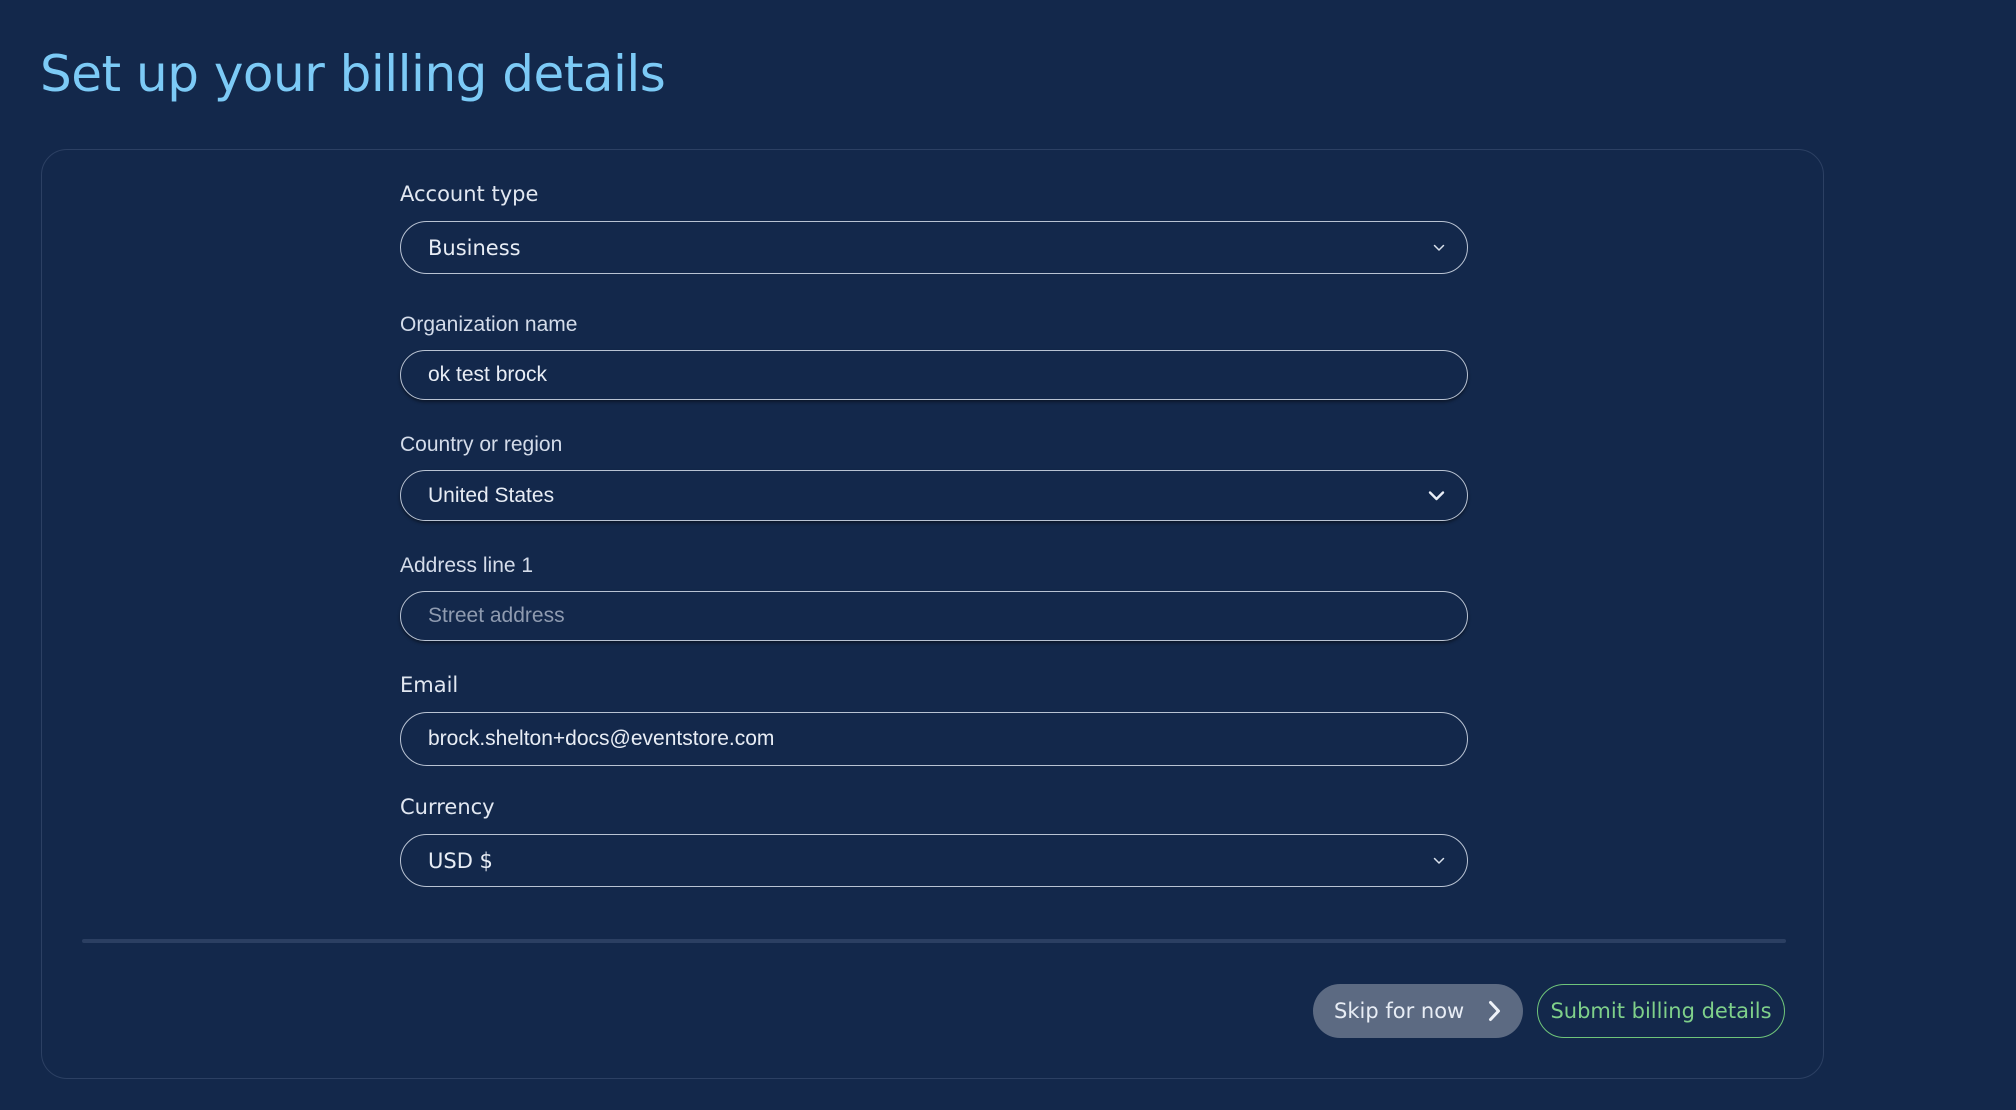  What do you see at coordinates (1494, 1011) in the screenshot?
I see `chevron-right-icon` at bounding box center [1494, 1011].